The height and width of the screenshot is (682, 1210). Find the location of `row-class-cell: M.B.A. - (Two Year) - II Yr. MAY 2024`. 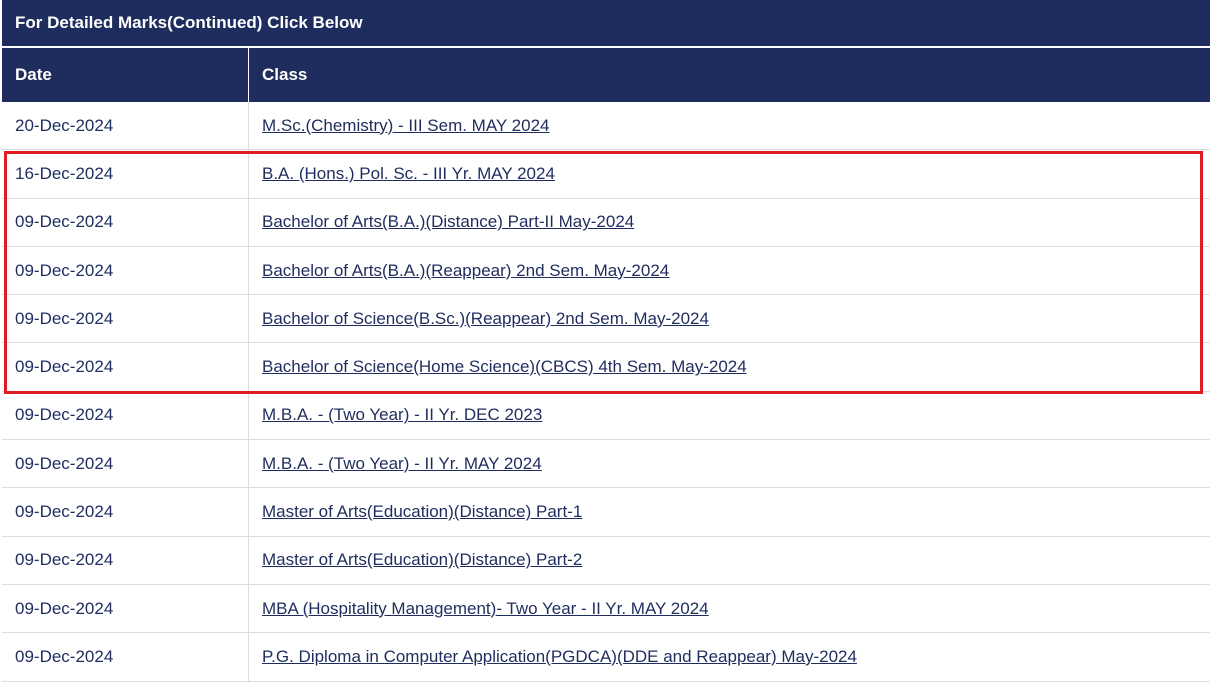

row-class-cell: M.B.A. - (Two Year) - II Yr. MAY 2024 is located at coordinates (729, 463).